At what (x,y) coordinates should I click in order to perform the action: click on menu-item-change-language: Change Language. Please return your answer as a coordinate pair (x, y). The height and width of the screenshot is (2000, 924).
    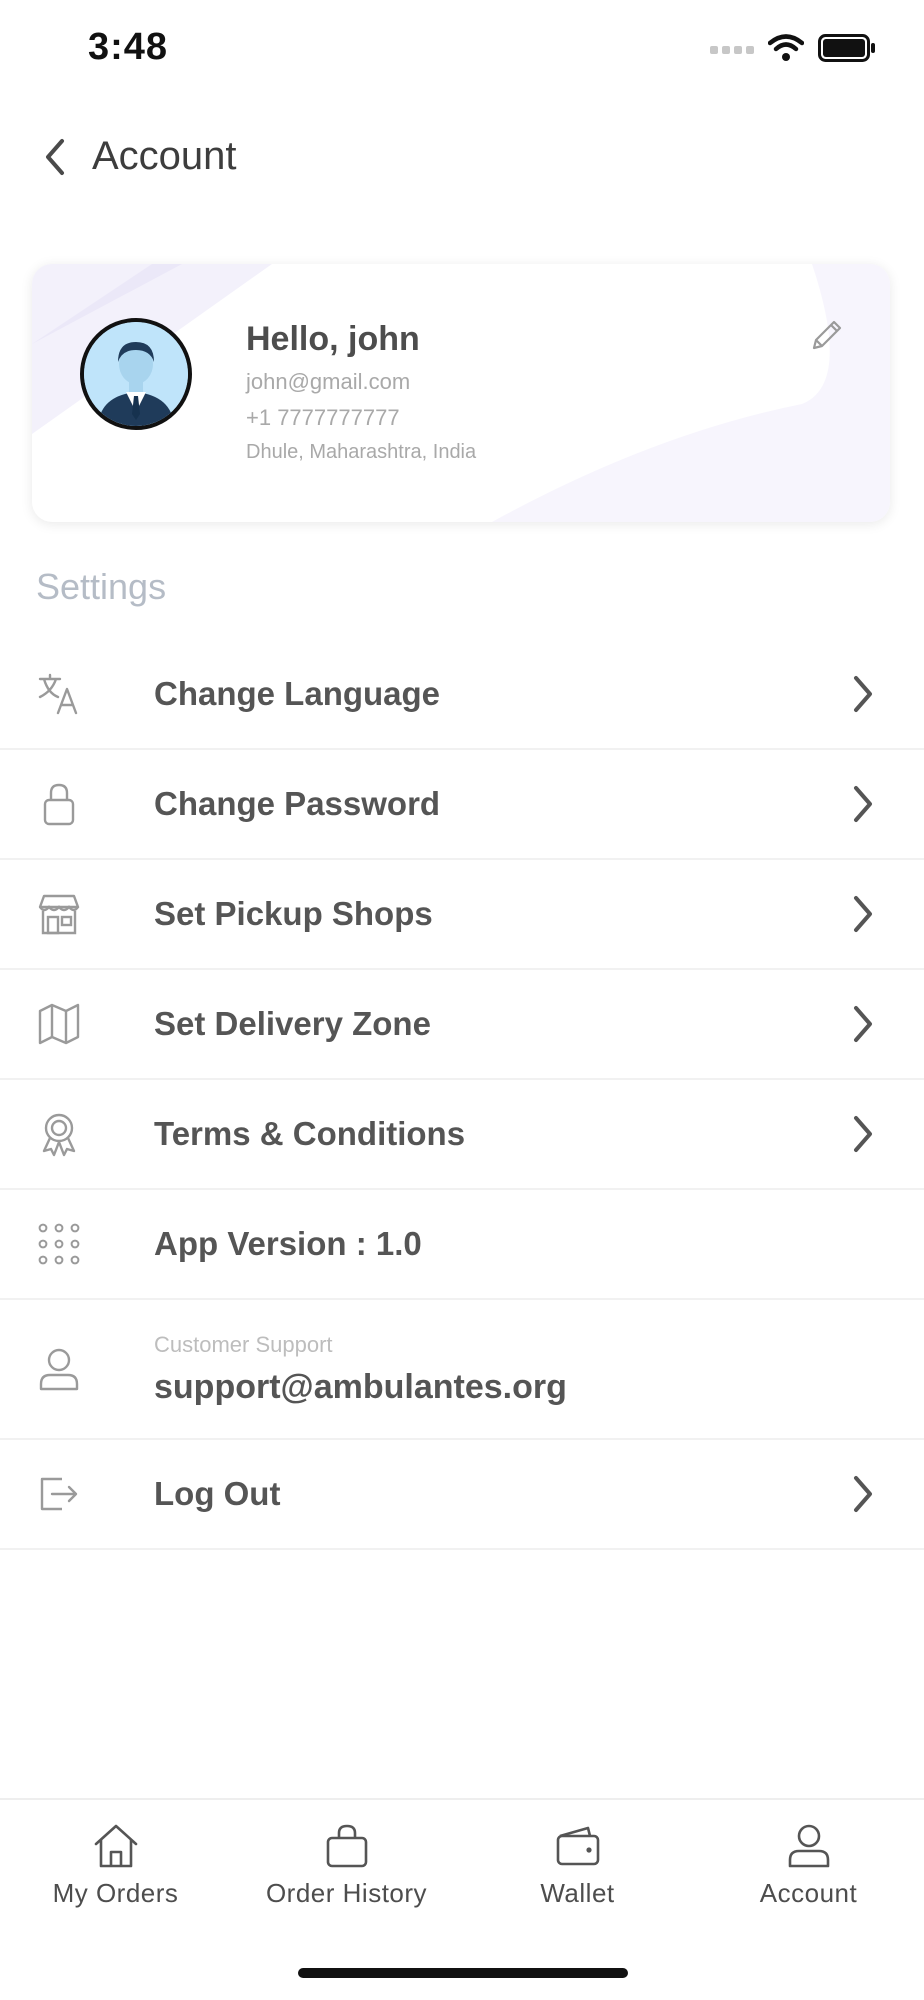
    Looking at the image, I should click on (462, 695).